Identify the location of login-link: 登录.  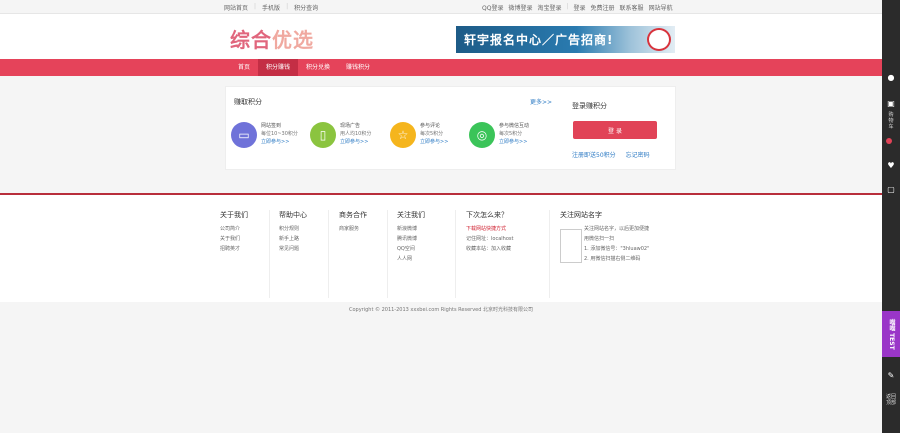
(580, 7).